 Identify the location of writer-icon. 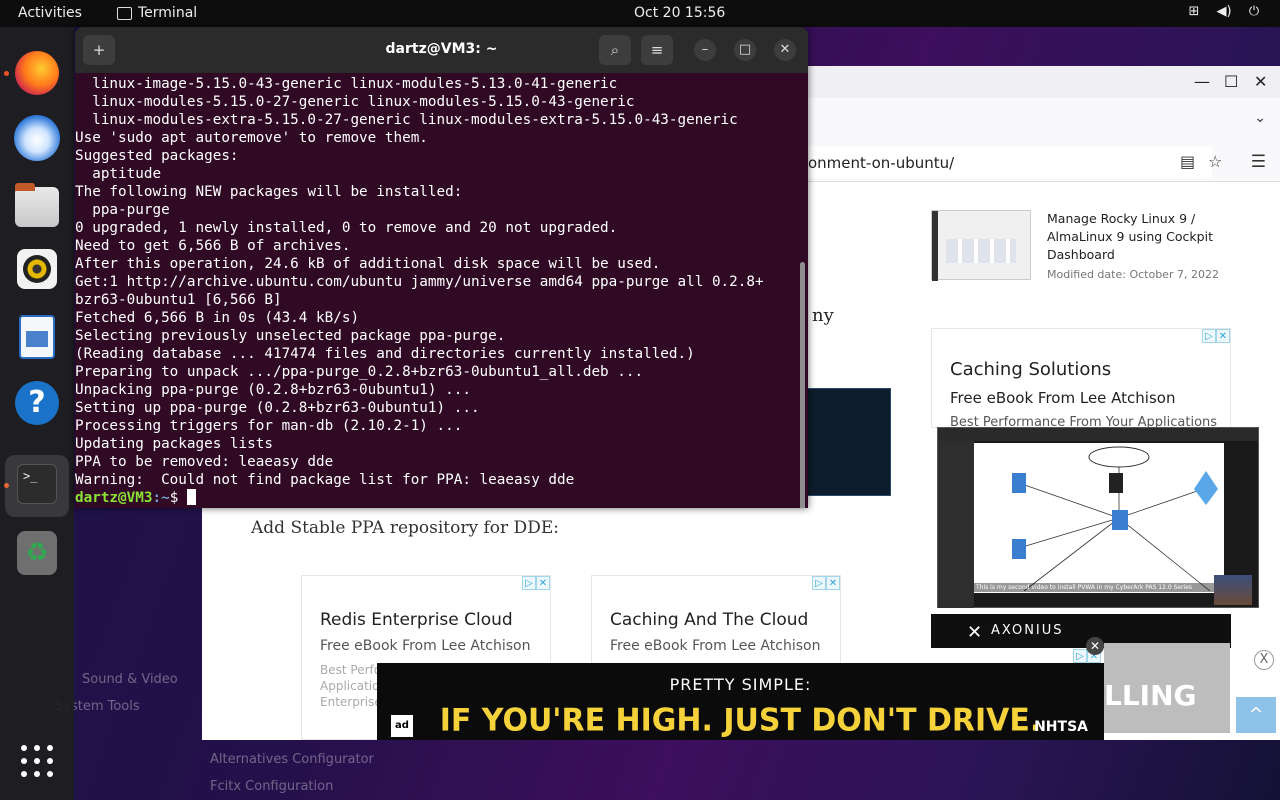
(37, 337).